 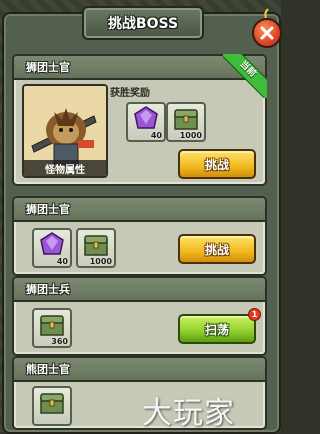 I want to click on reward-label: 获胜奖励, so click(x=130, y=93).